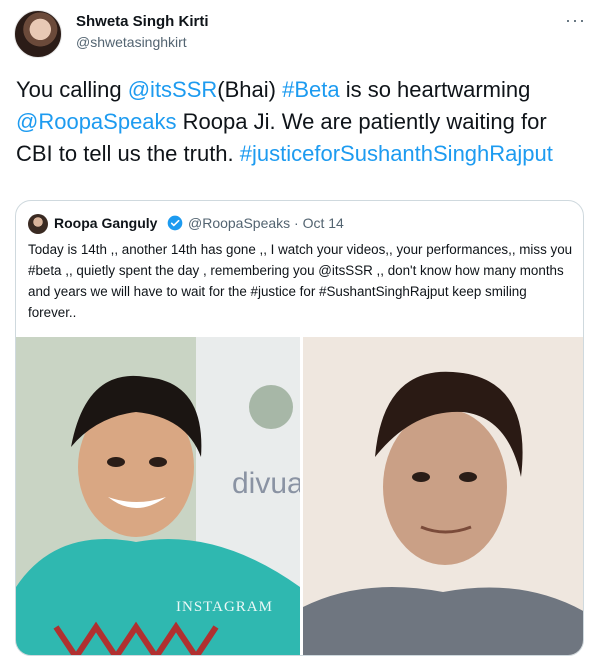  Describe the element at coordinates (173, 89) in the screenshot. I see `mention-itsssr-link: @itsSSR` at that location.